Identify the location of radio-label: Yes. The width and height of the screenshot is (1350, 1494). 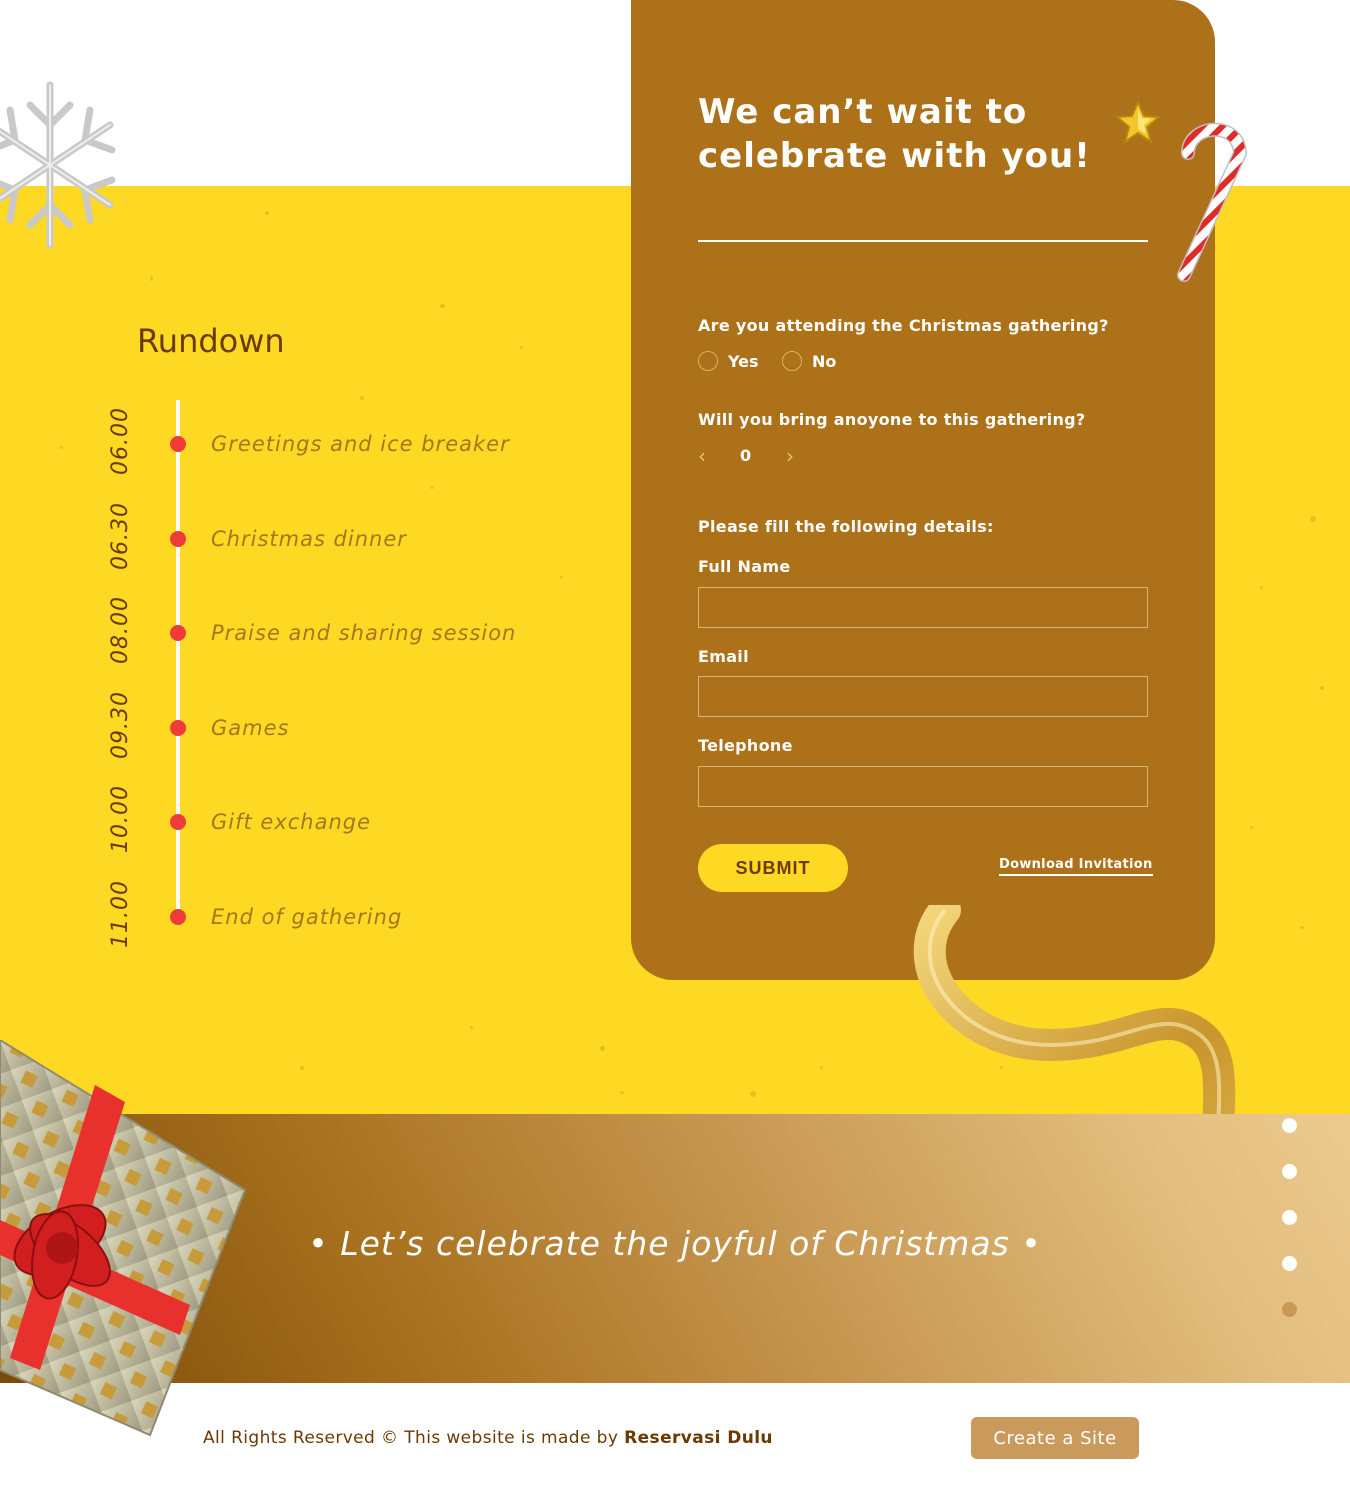
(743, 361).